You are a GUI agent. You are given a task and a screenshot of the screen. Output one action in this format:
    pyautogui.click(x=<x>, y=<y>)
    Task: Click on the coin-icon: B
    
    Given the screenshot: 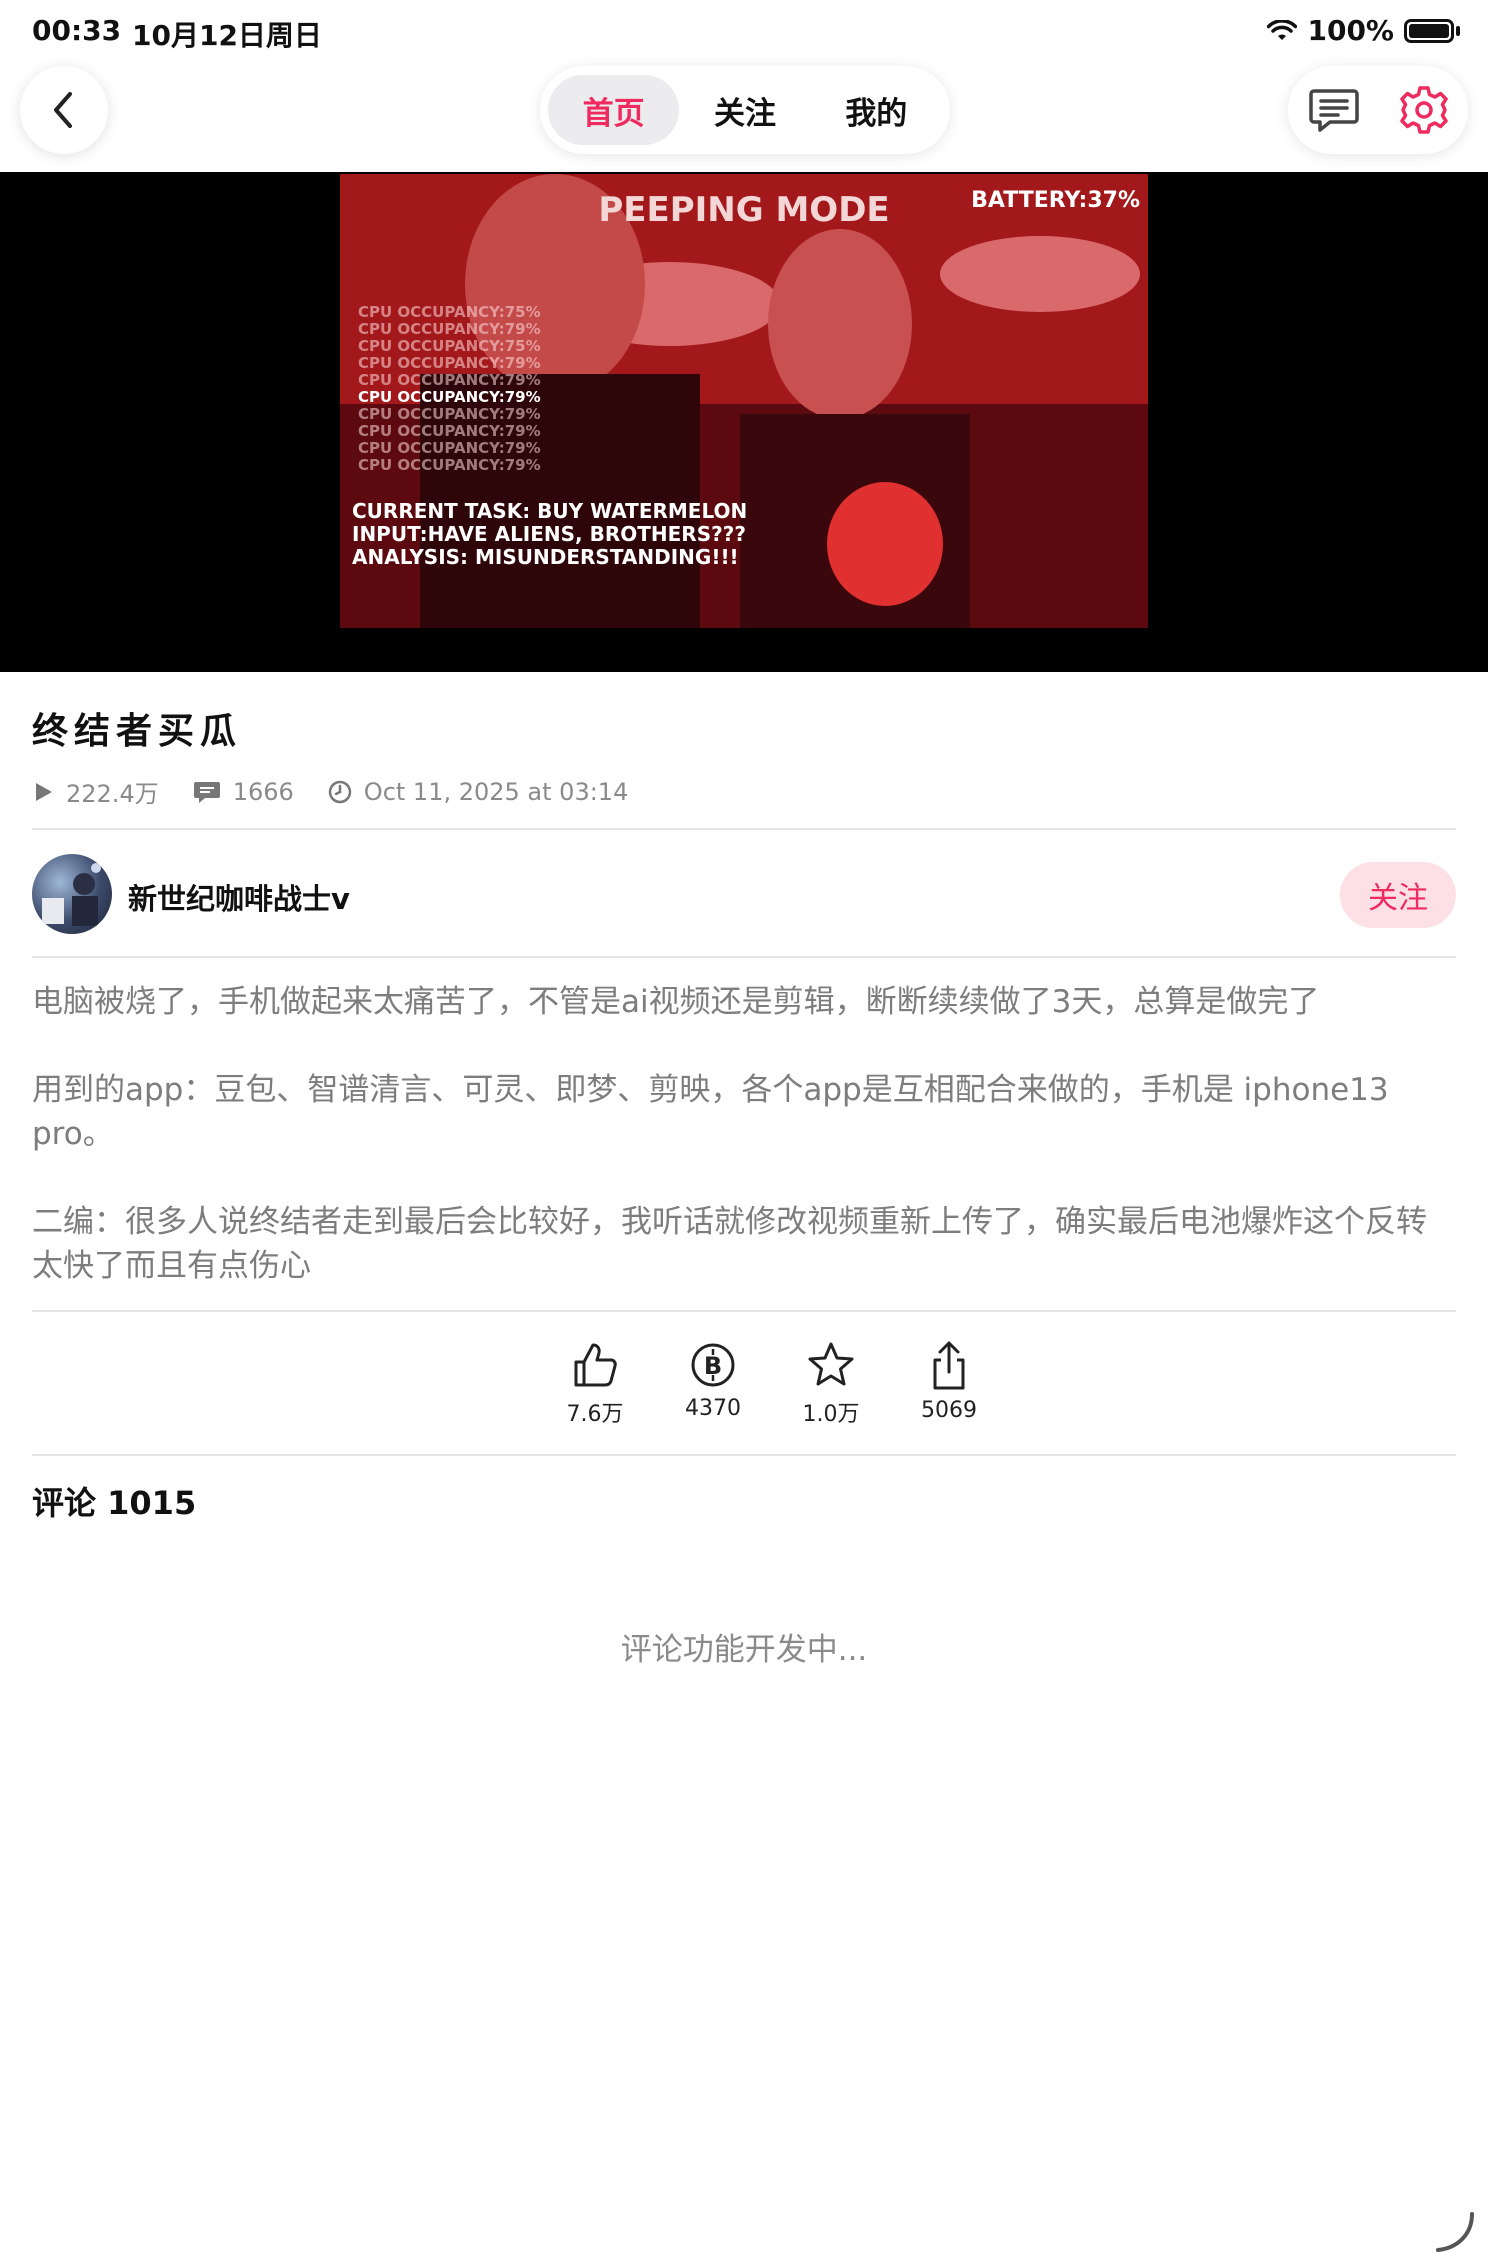 What is the action you would take?
    pyautogui.click(x=713, y=1365)
    